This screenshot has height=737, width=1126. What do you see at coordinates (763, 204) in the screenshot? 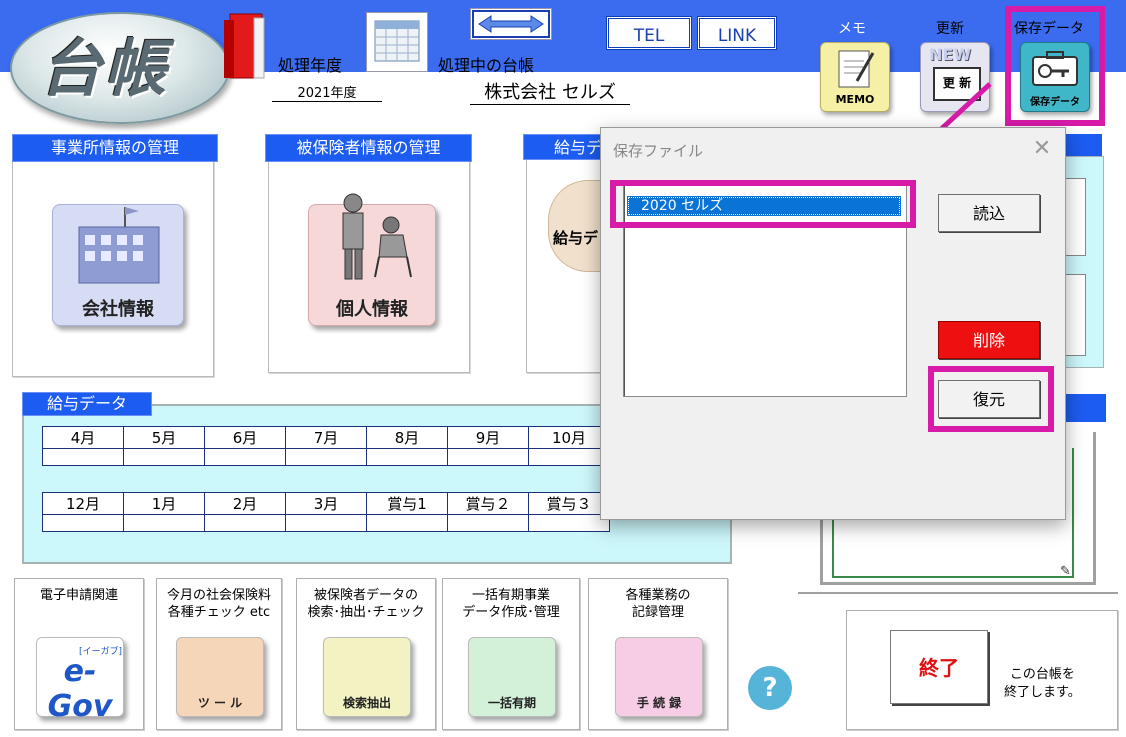
I see `list-item-highlight` at bounding box center [763, 204].